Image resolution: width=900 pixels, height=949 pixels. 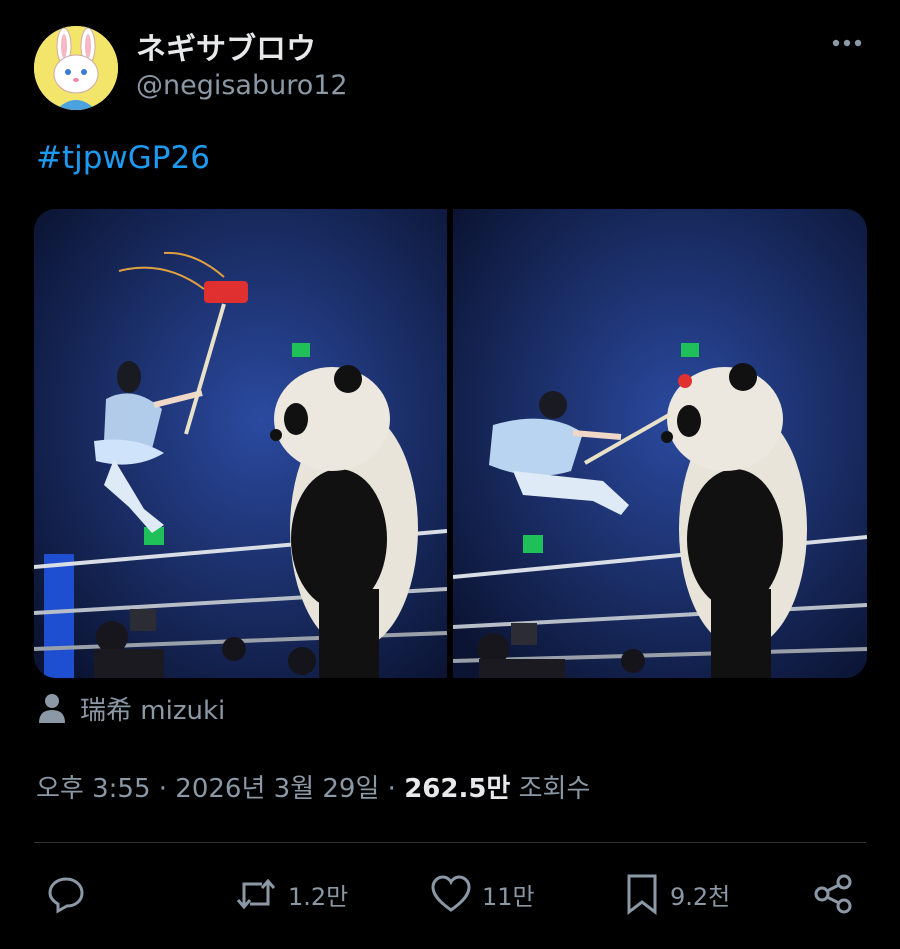 I want to click on author-avatar, so click(x=76, y=68).